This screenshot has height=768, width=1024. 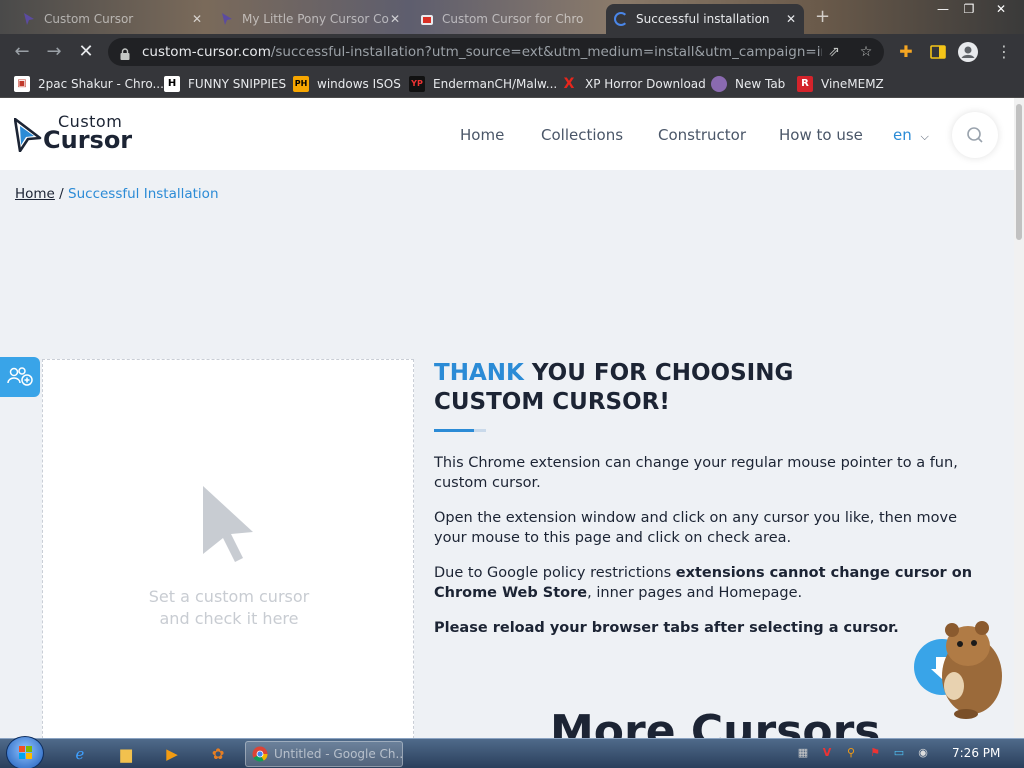 I want to click on tab-my-little-pony: My Little Pony Cursor Co ✕, so click(x=310, y=19).